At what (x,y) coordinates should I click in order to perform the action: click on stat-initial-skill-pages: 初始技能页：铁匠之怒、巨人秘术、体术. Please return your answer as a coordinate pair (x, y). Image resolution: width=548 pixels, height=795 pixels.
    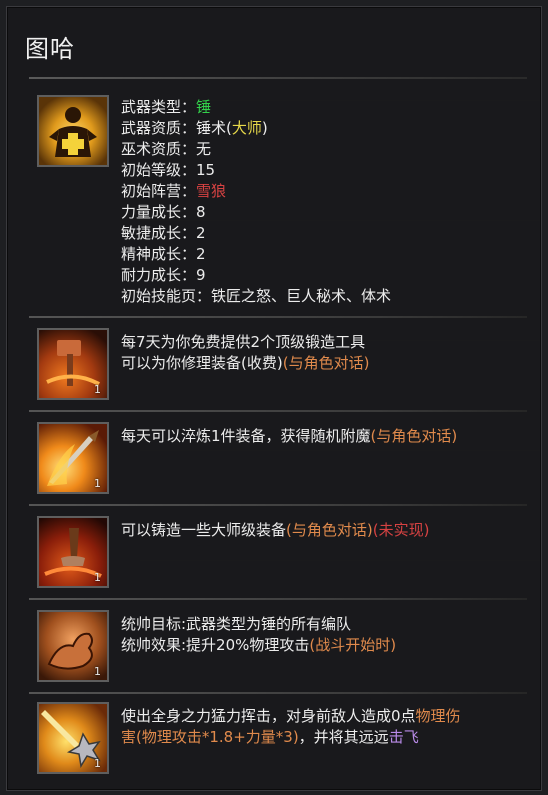
    Looking at the image, I should click on (256, 296).